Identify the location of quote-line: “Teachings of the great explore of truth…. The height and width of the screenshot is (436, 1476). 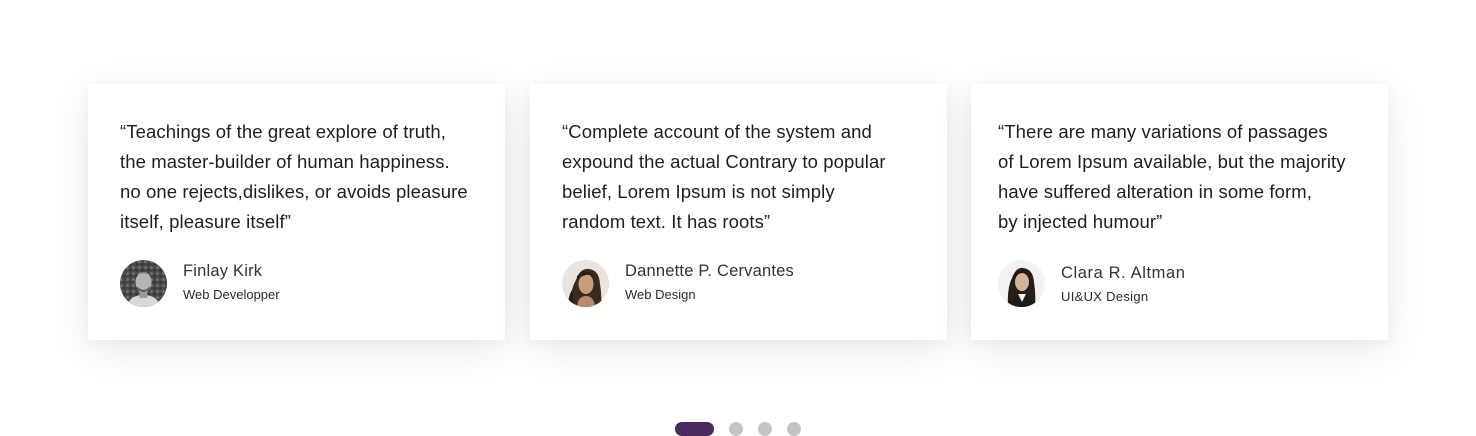
(283, 131).